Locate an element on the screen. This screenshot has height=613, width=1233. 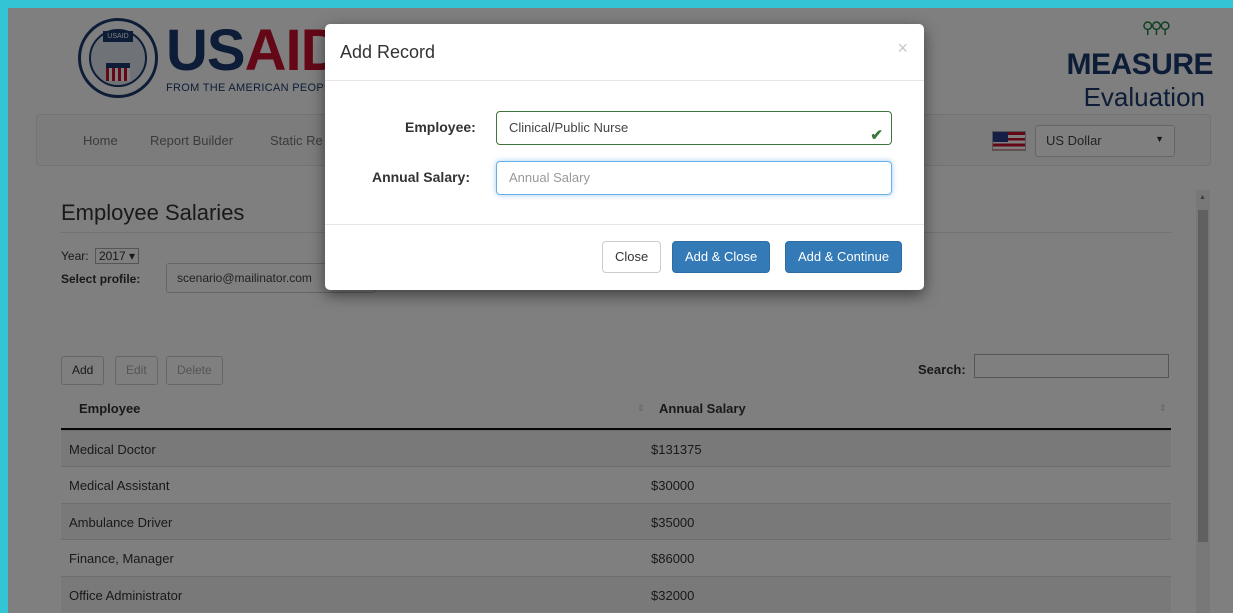
modal-header: Add Record × is located at coordinates (624, 52).